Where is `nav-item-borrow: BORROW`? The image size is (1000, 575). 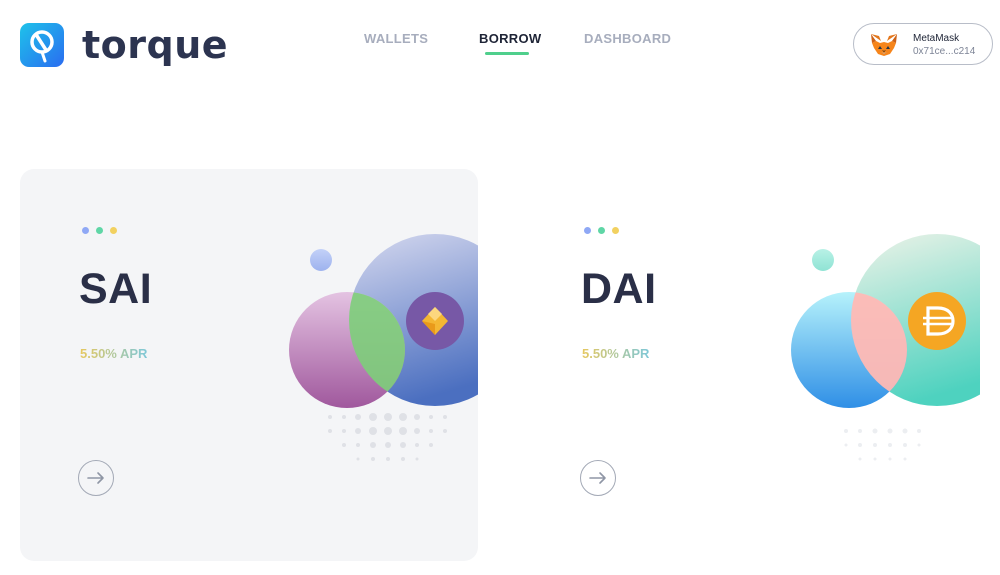
nav-item-borrow: BORROW is located at coordinates (510, 38).